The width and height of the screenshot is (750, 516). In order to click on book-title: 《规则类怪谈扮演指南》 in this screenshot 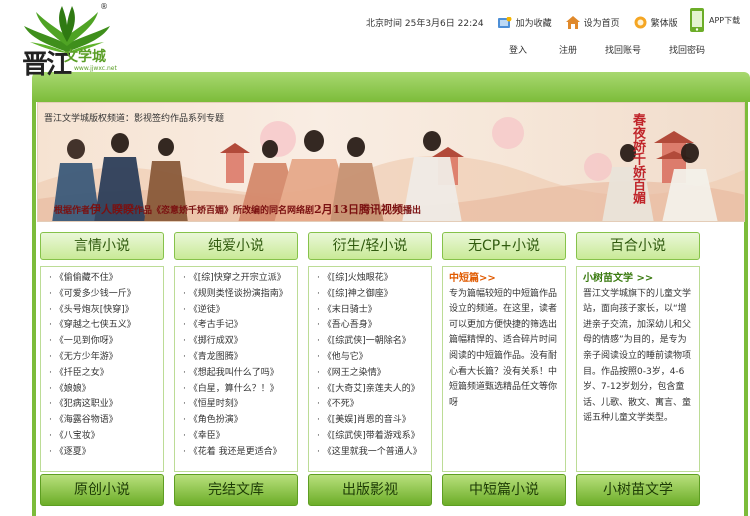, I will do `click(238, 293)`.